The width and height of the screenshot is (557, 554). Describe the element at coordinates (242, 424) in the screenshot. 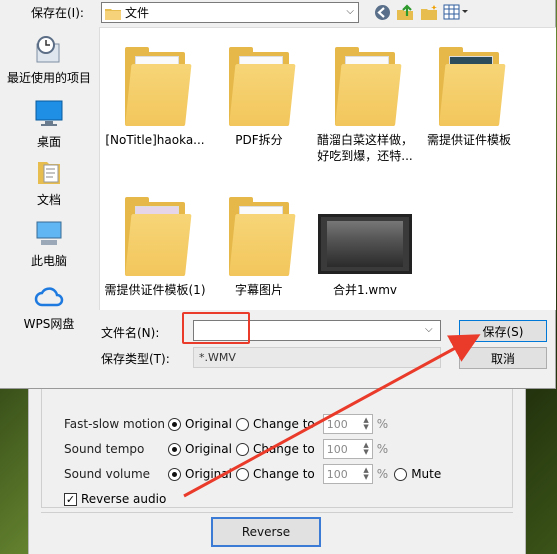

I see `fast-slow-change-radio` at that location.